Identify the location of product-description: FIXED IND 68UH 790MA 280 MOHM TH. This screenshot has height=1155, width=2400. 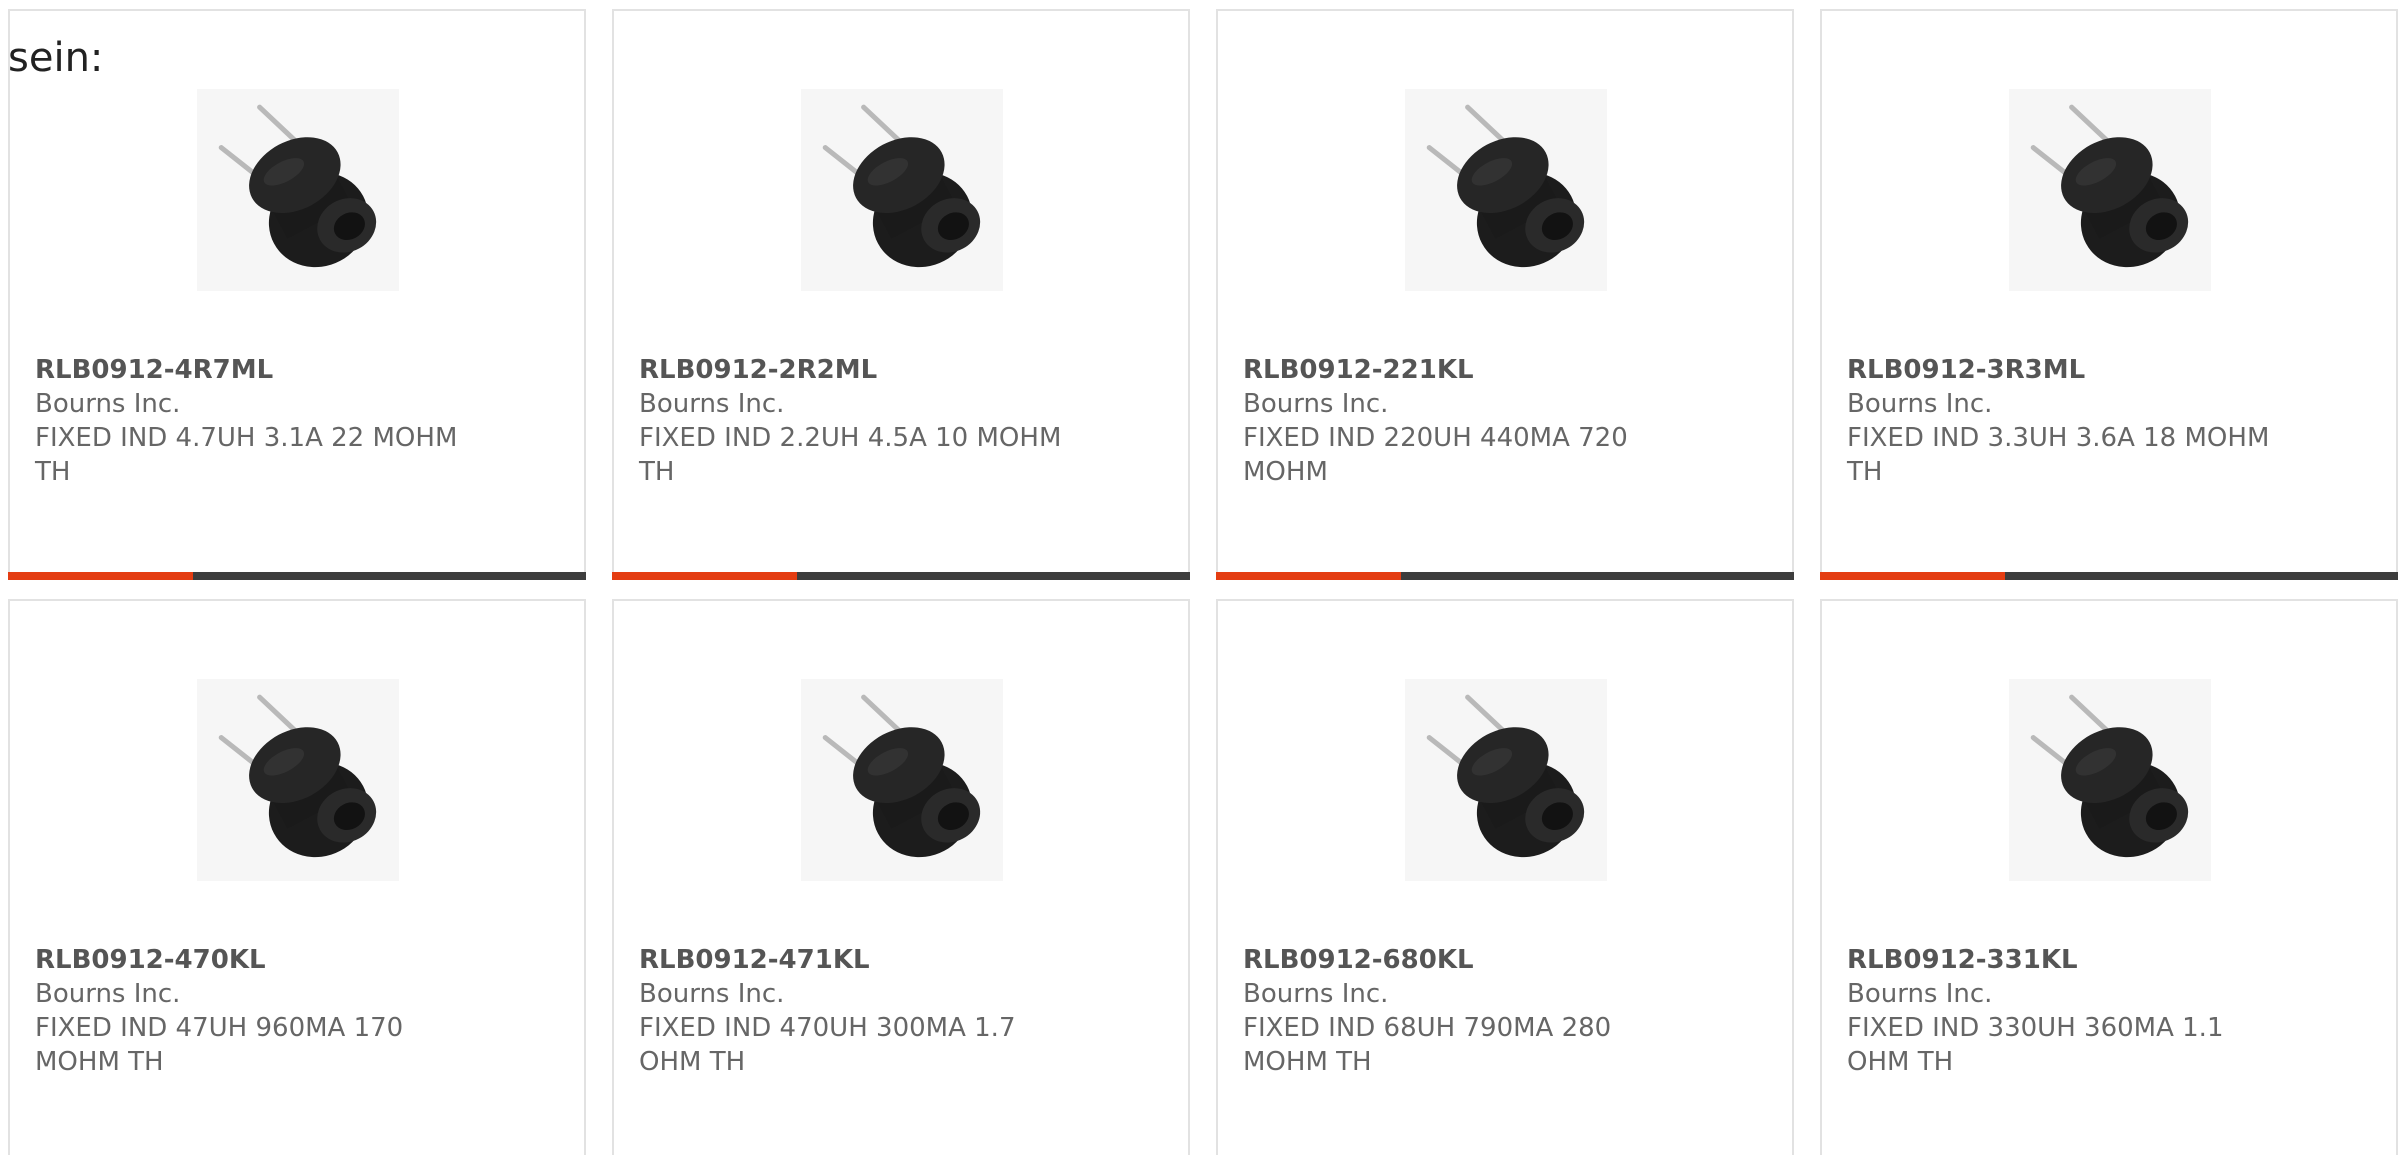
(1427, 1045).